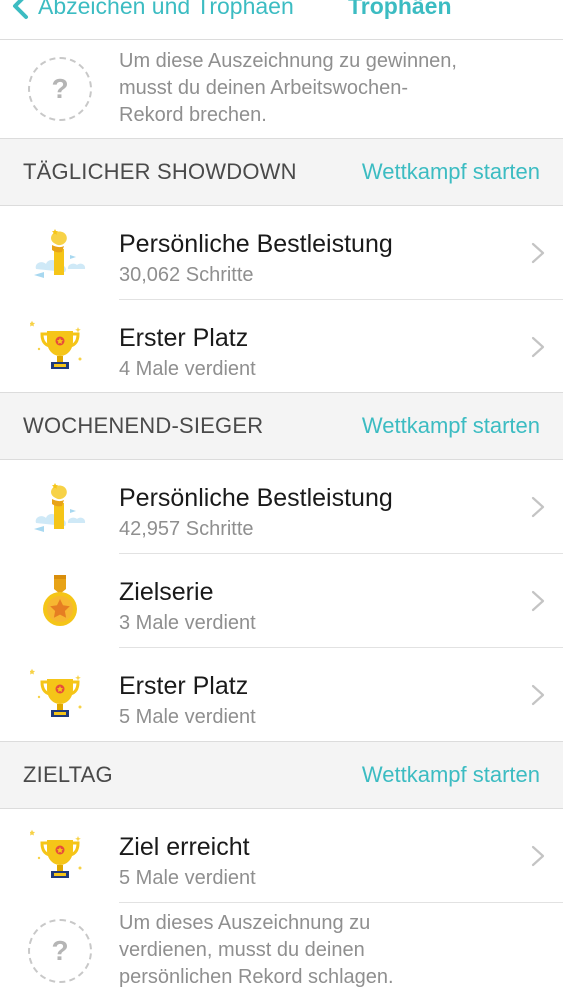  What do you see at coordinates (166, 592) in the screenshot?
I see `item-title: Zielserie` at bounding box center [166, 592].